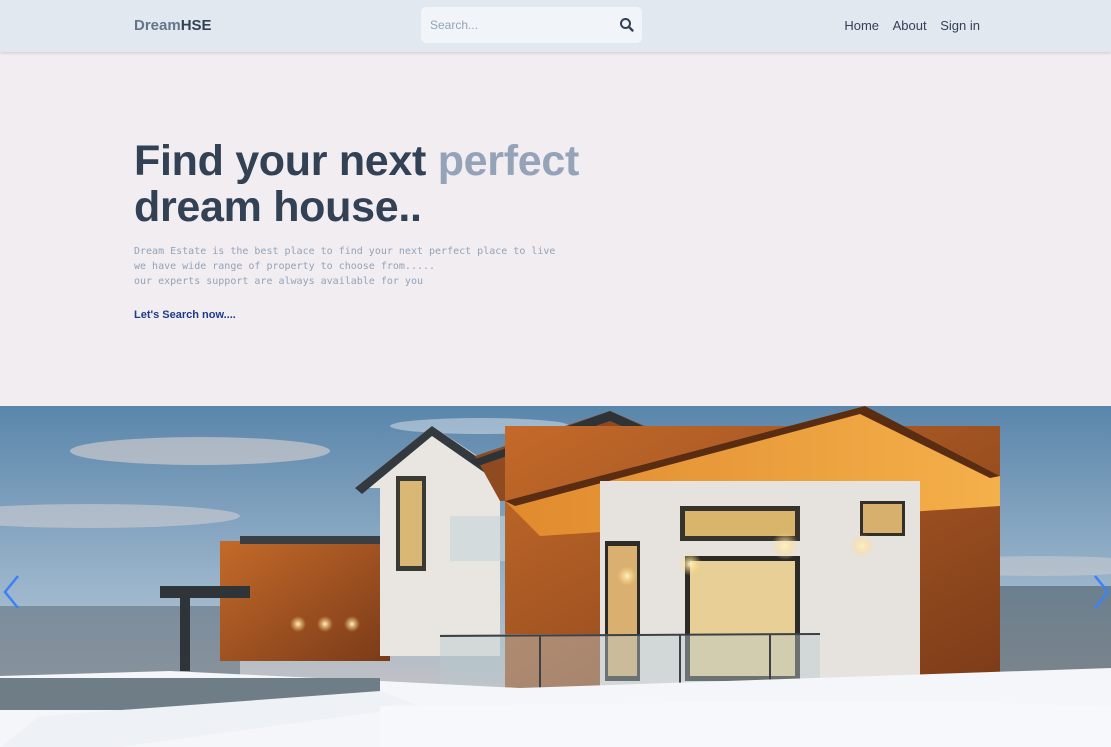 The image size is (1111, 747). What do you see at coordinates (196, 25) in the screenshot?
I see `brand-part-2: HSE` at bounding box center [196, 25].